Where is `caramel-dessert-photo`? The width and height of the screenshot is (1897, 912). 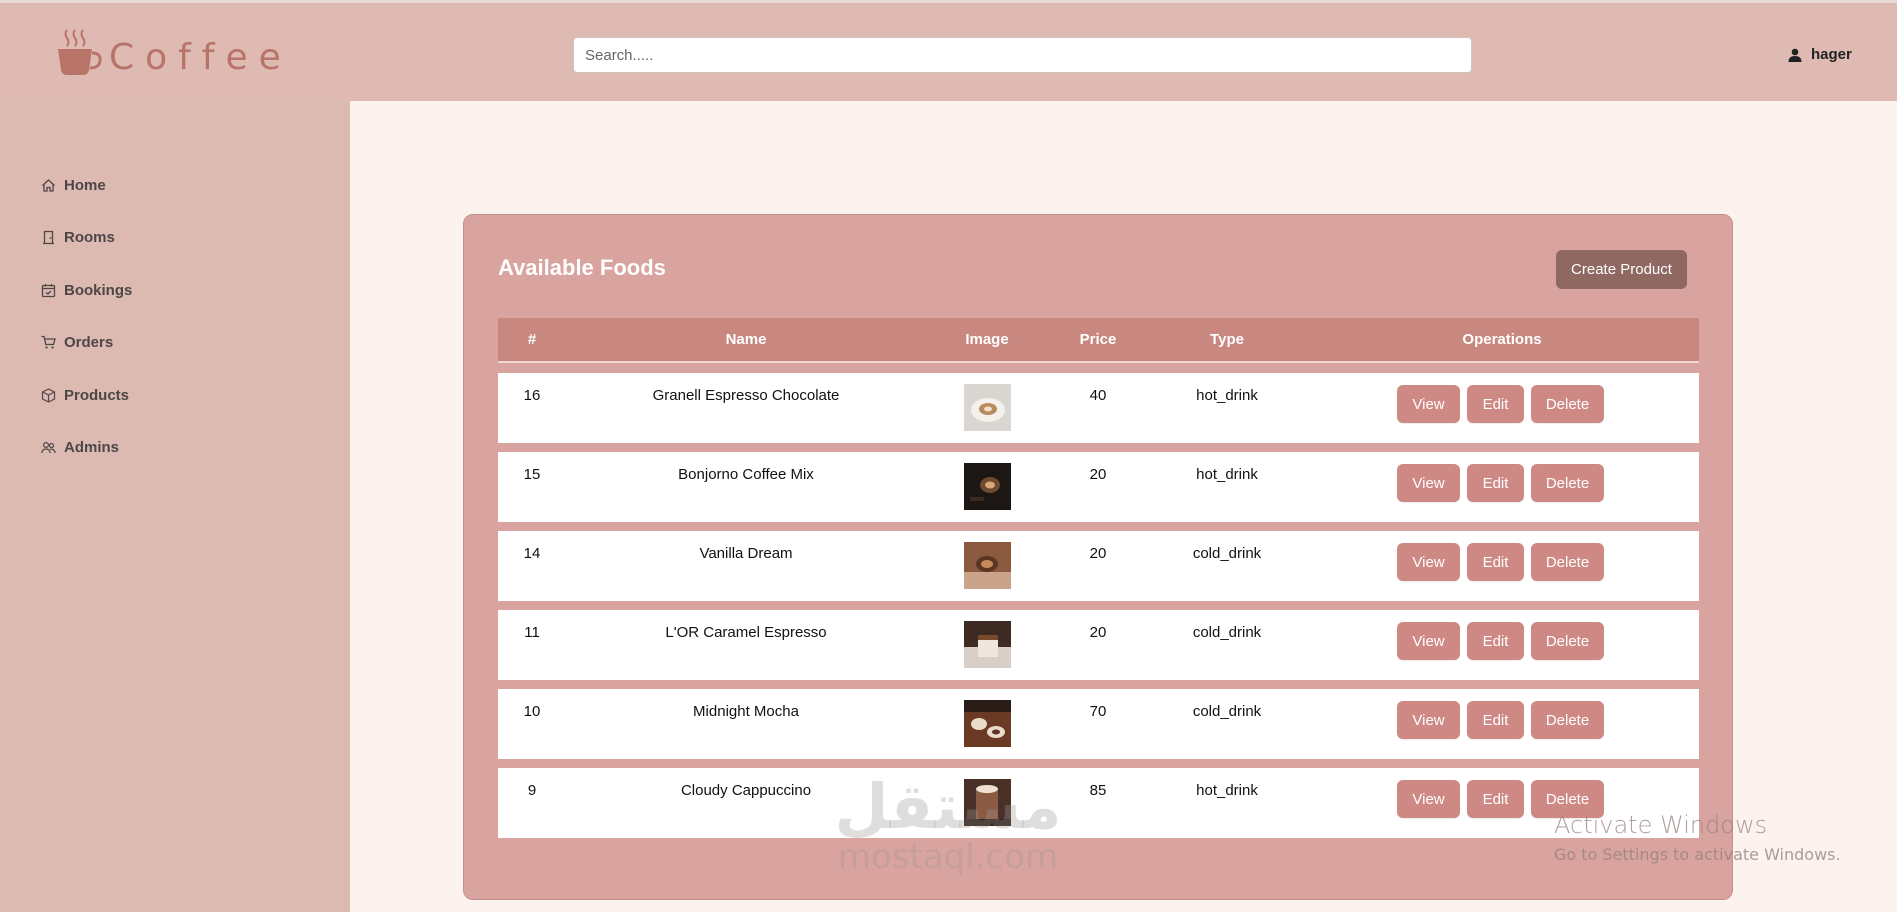
caramel-dessert-photo is located at coordinates (987, 644).